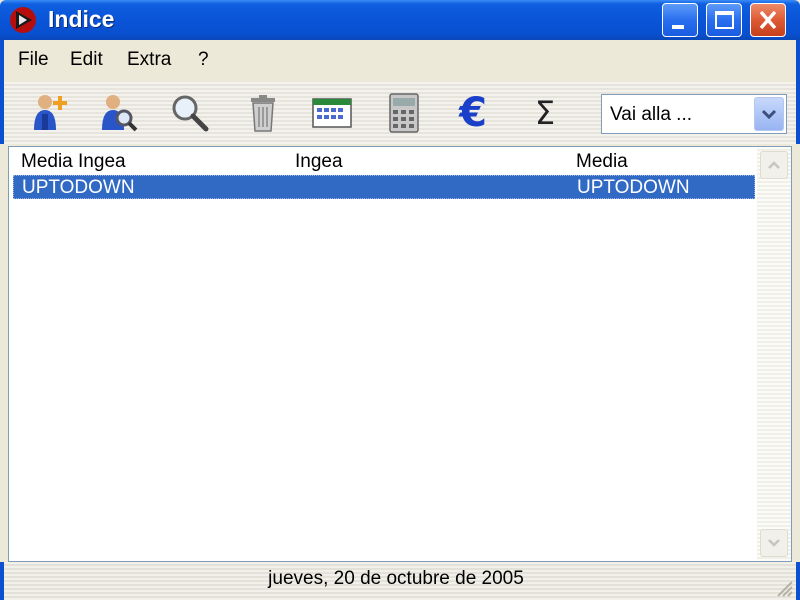  What do you see at coordinates (400, 61) in the screenshot?
I see `menu-bar: File Edit Extra ?` at bounding box center [400, 61].